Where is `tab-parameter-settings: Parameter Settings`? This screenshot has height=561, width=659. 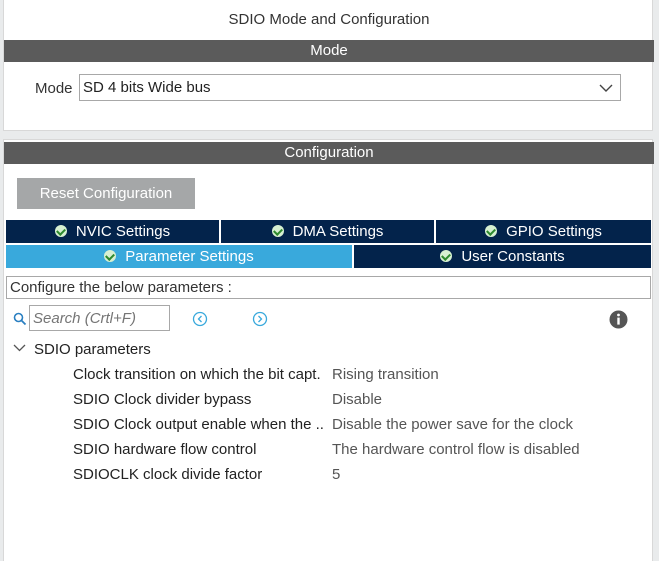
tab-parameter-settings: Parameter Settings is located at coordinates (179, 256).